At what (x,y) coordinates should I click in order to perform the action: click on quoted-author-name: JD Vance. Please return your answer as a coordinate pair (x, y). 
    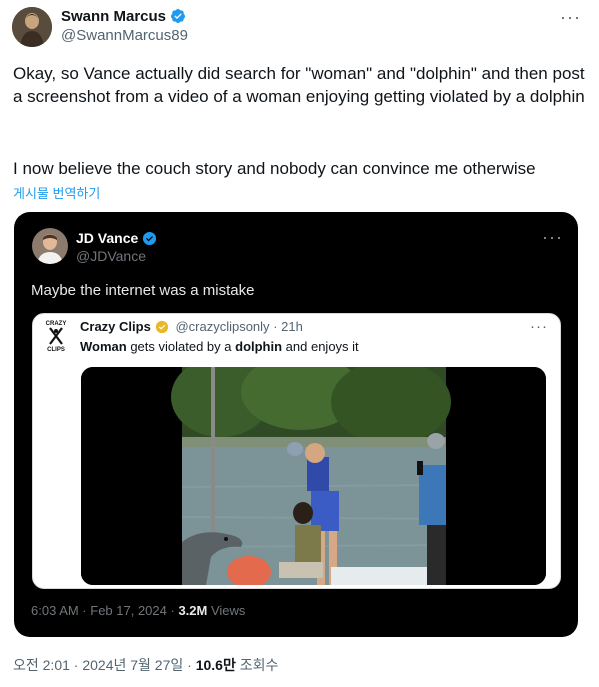
    Looking at the image, I should click on (107, 238).